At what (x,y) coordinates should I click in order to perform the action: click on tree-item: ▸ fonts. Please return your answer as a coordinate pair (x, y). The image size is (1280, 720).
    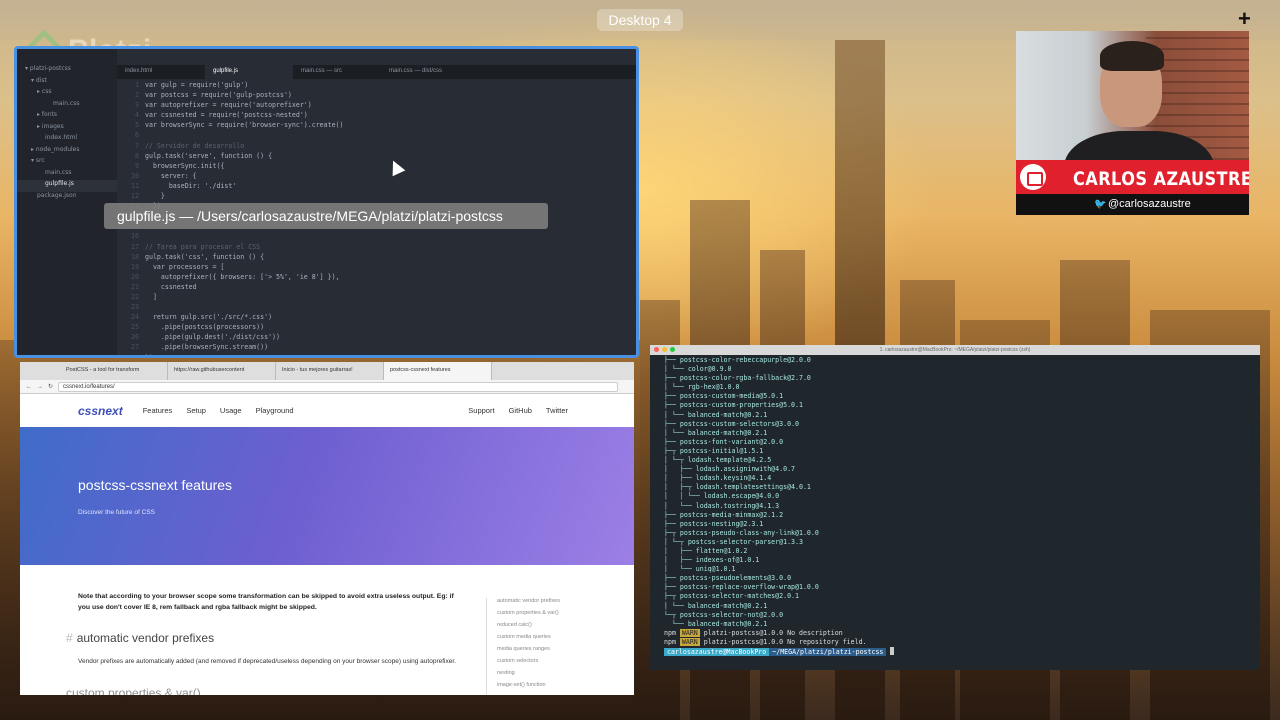
    Looking at the image, I should click on (67, 117).